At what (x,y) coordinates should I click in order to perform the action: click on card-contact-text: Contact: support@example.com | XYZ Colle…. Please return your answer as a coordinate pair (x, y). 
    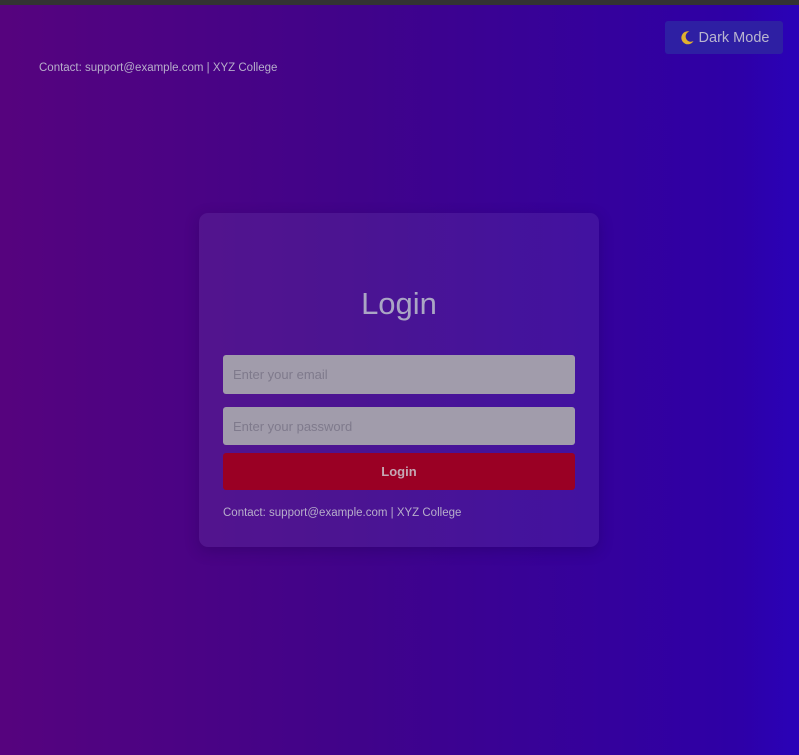
    Looking at the image, I should click on (342, 513).